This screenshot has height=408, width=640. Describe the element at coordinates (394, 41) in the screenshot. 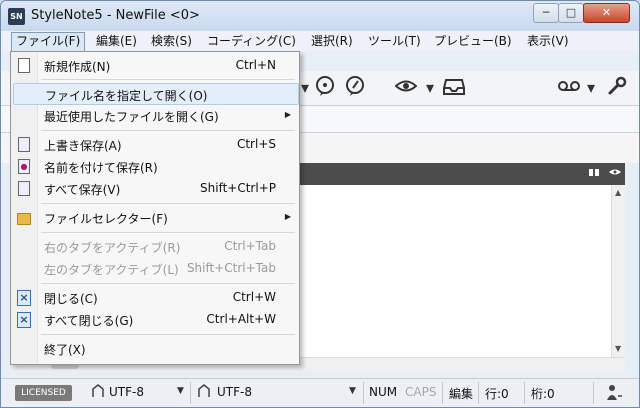

I see `menu-tools: ツール(T)` at that location.